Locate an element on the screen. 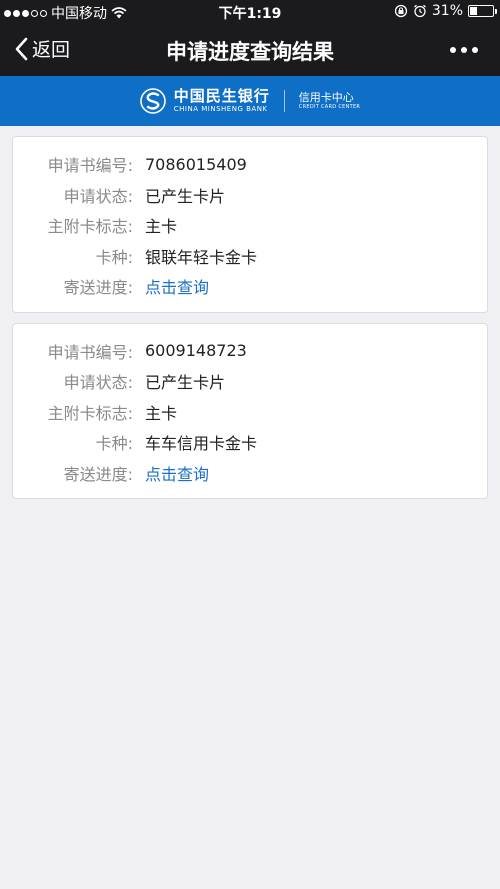  bank-name-cn: 中国民生银行 is located at coordinates (221, 96).